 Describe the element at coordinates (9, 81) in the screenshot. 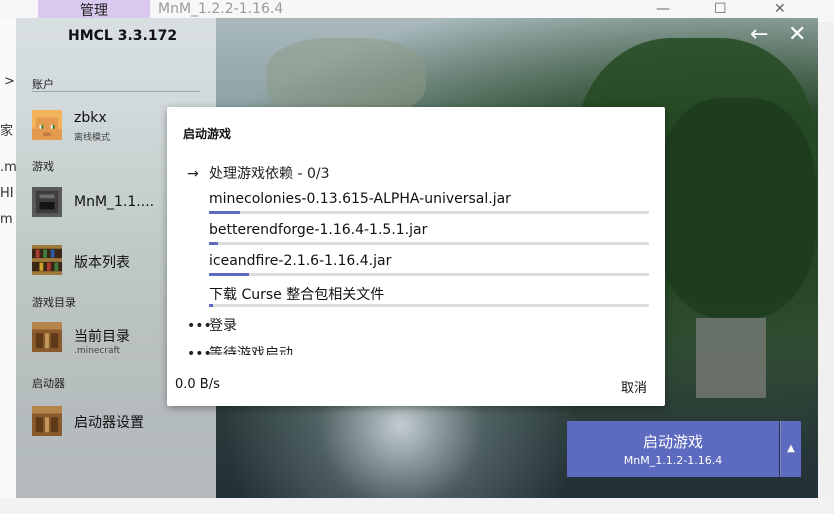

I see `background-fragment: >` at that location.